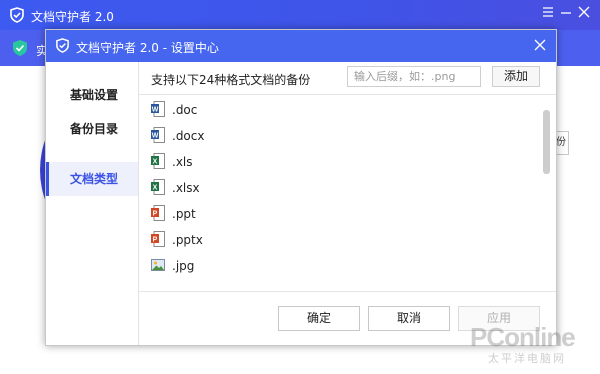 The height and width of the screenshot is (374, 600). Describe the element at coordinates (339, 188) in the screenshot. I see `list-item: X .xlsx` at that location.